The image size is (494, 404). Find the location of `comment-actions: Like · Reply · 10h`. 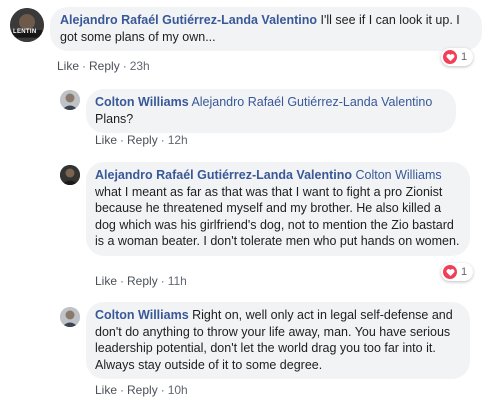

comment-actions: Like · Reply · 10h is located at coordinates (141, 390).